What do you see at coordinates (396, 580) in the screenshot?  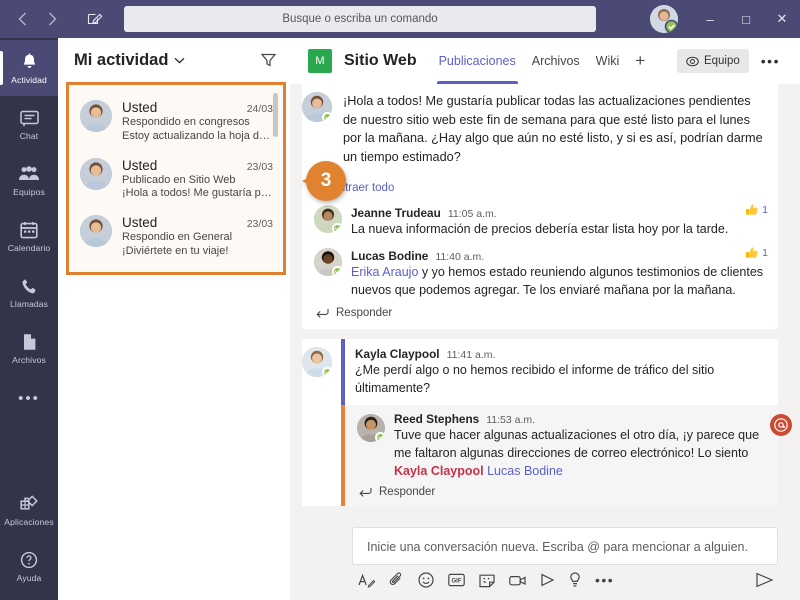 I see `attach-icon` at bounding box center [396, 580].